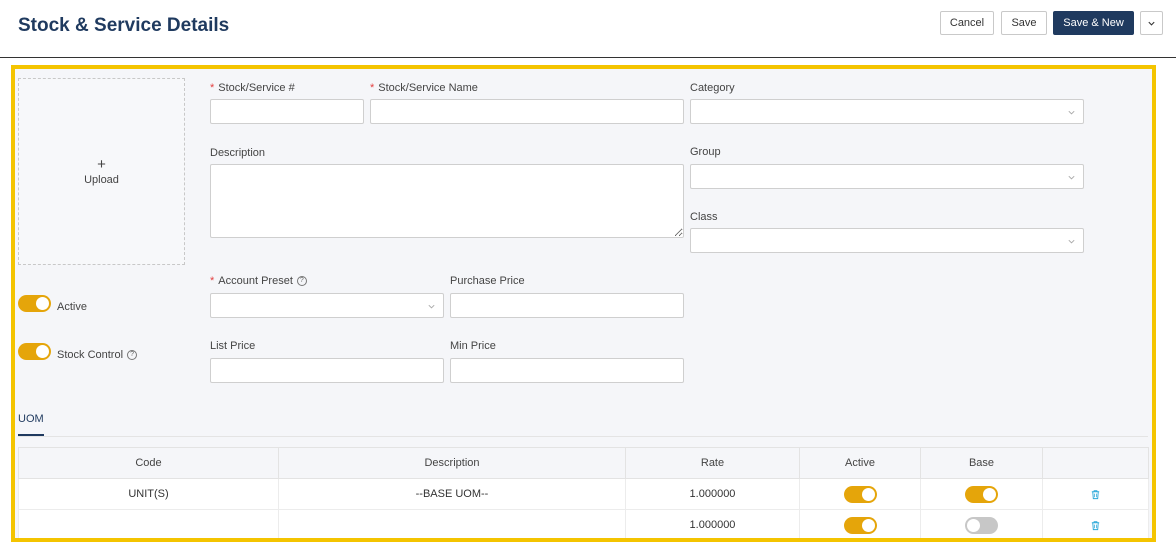  I want to click on group-label: Group, so click(705, 152).